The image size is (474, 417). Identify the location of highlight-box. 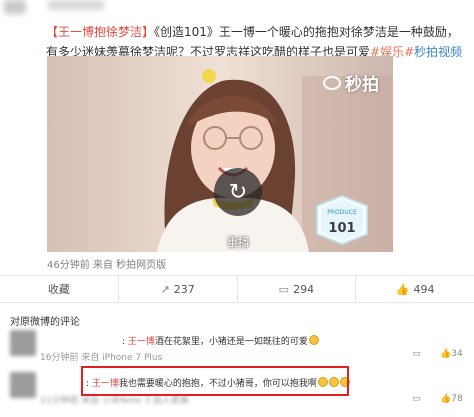
(215, 381).